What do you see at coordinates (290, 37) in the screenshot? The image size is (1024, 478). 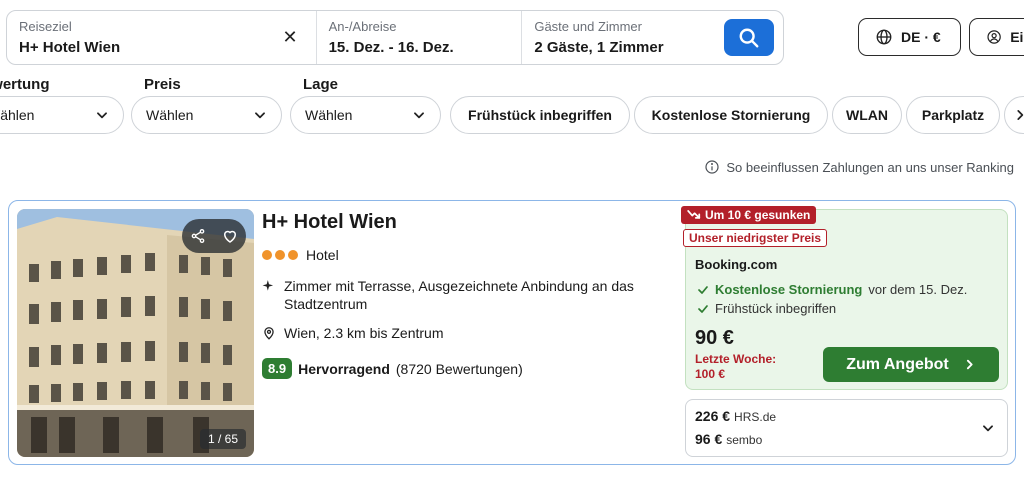 I see `clear-destination-icon: ✕` at bounding box center [290, 37].